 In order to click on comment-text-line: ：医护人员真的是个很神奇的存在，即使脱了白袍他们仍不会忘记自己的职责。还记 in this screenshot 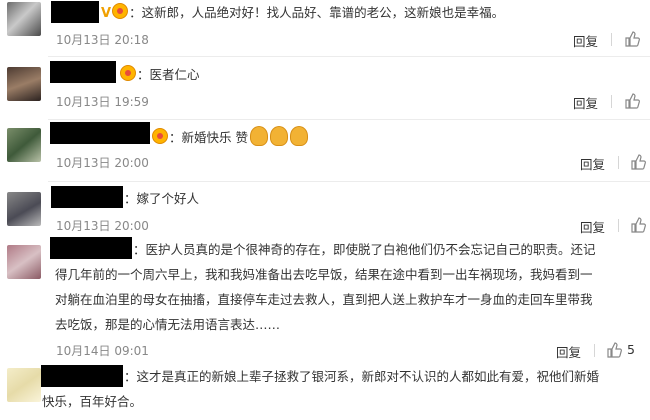, I will do `click(364, 249)`.